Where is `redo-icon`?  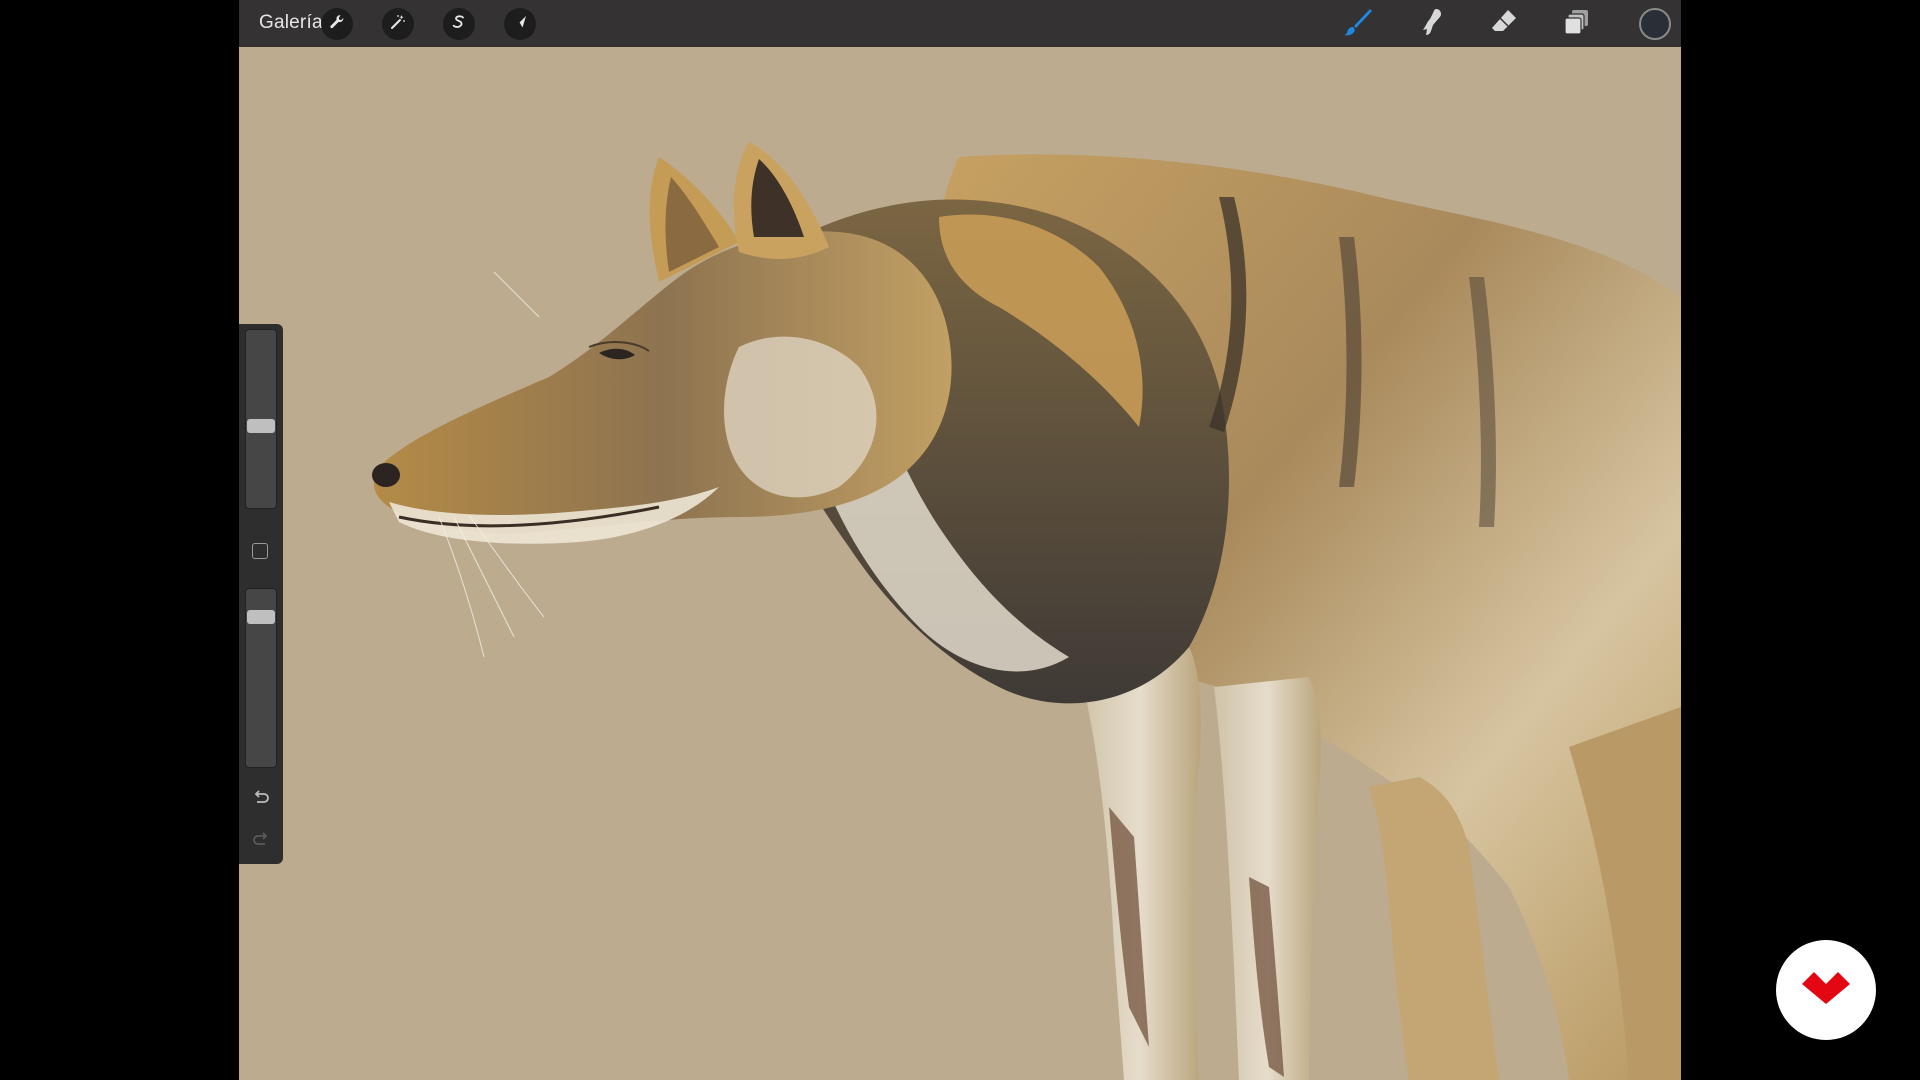
redo-icon is located at coordinates (261, 842).